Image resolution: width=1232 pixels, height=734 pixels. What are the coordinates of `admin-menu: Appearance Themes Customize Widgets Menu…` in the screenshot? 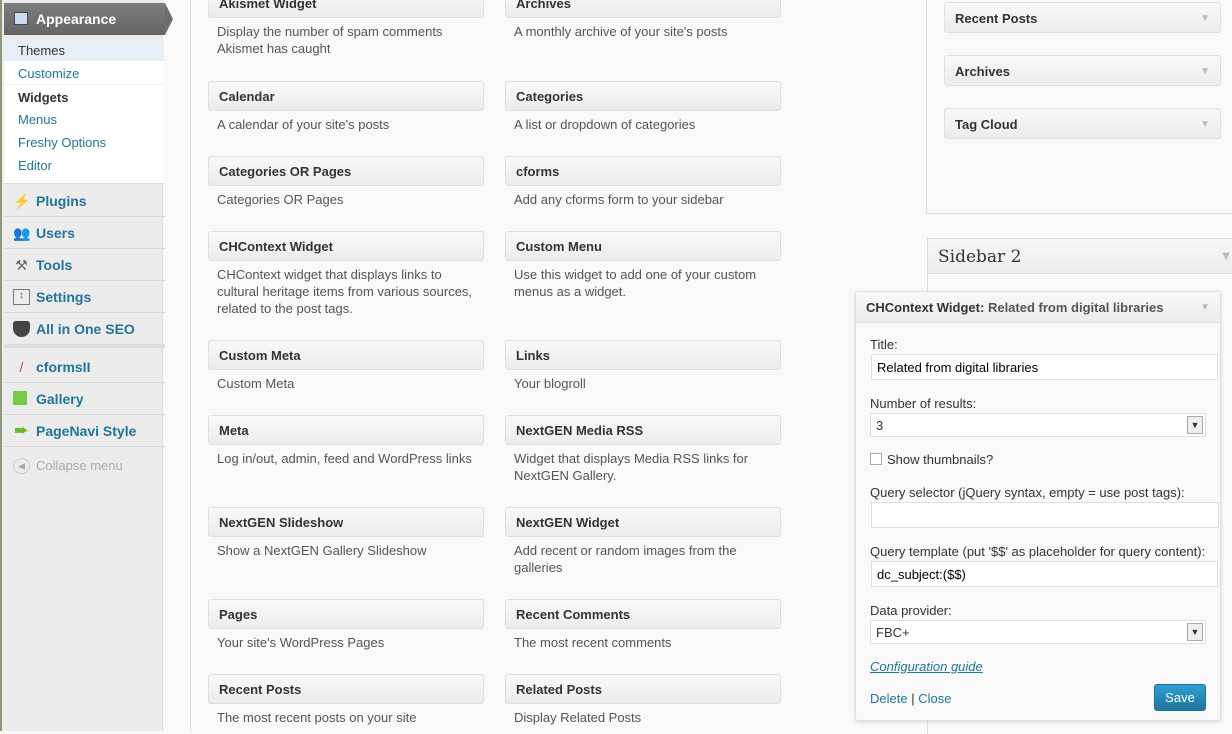 It's located at (86, 365).